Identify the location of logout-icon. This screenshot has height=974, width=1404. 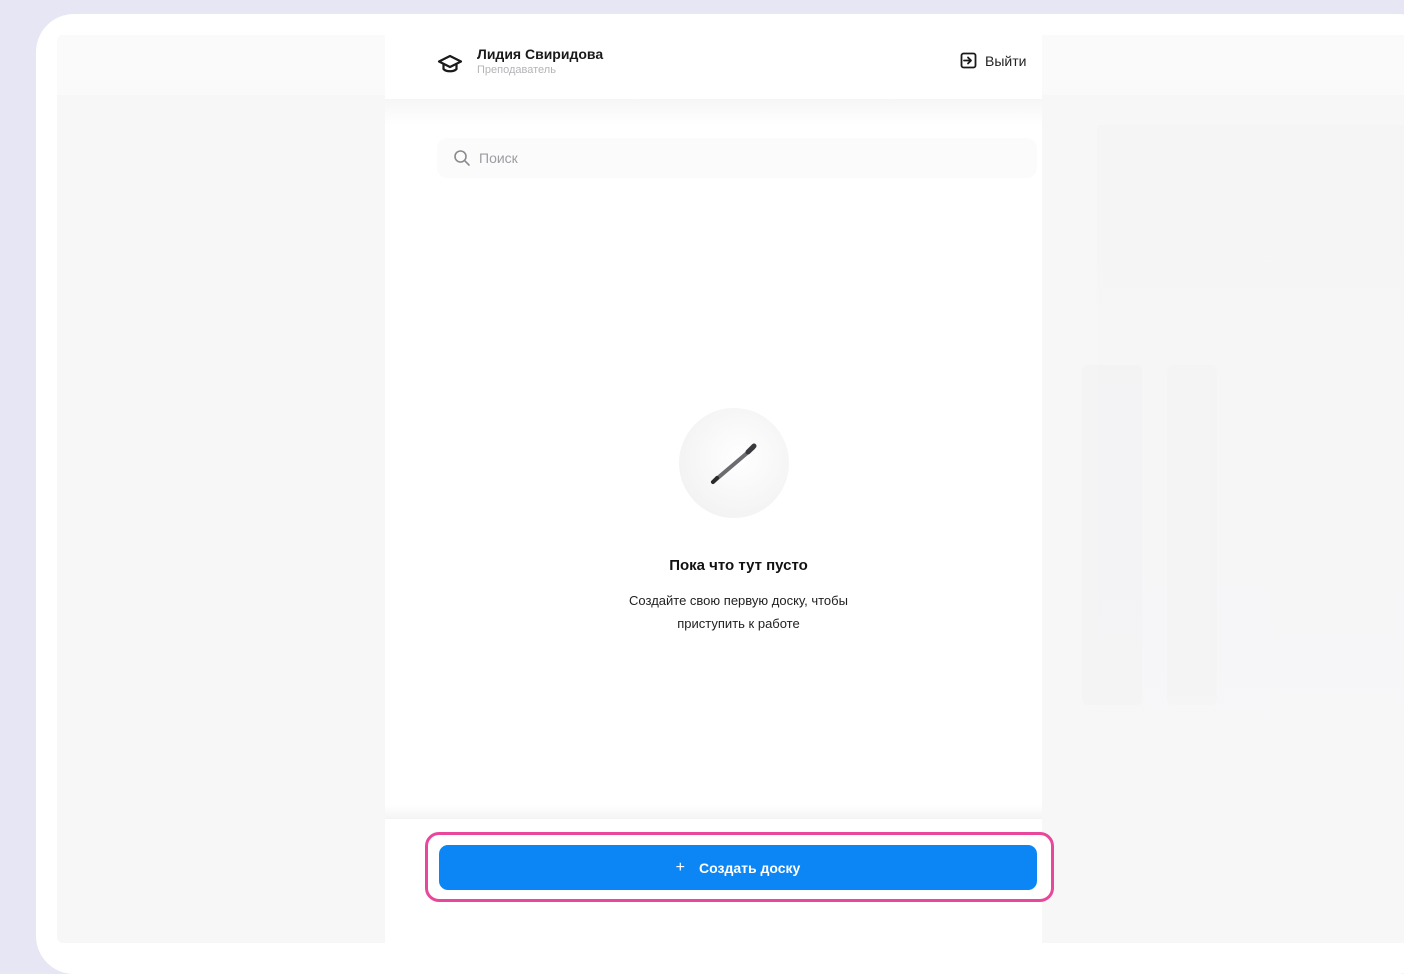
(968, 60).